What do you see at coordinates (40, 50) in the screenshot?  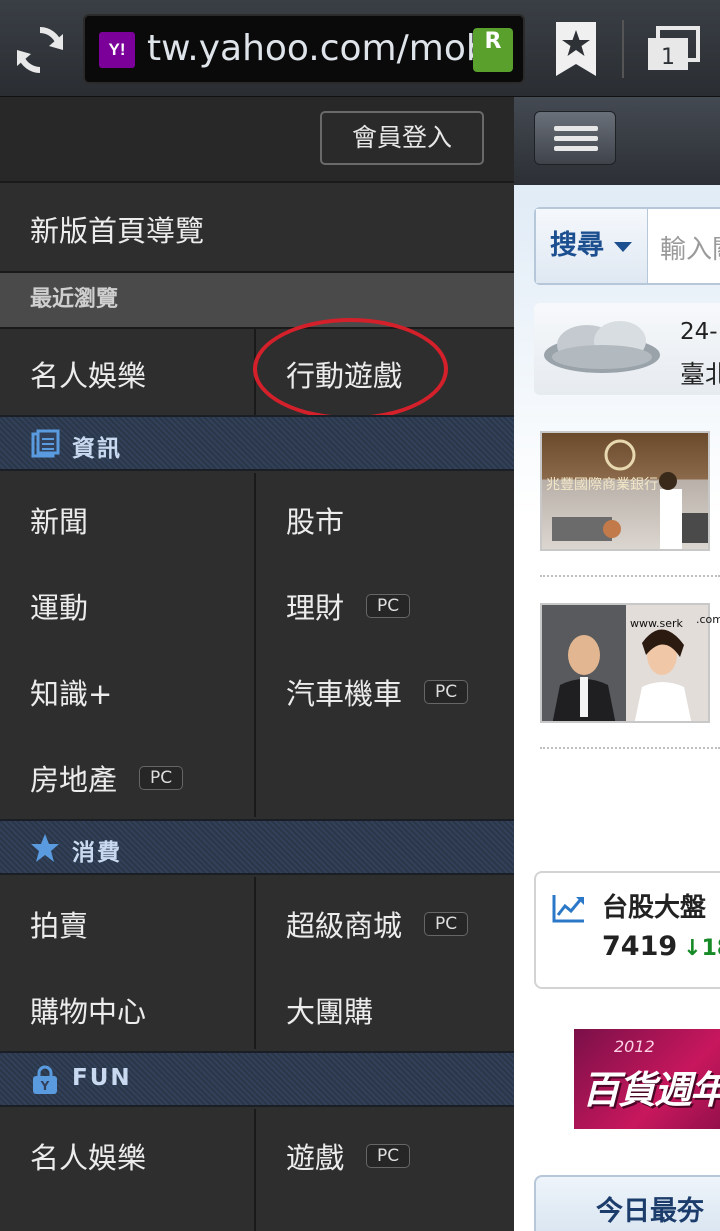 I see `reload-icon` at bounding box center [40, 50].